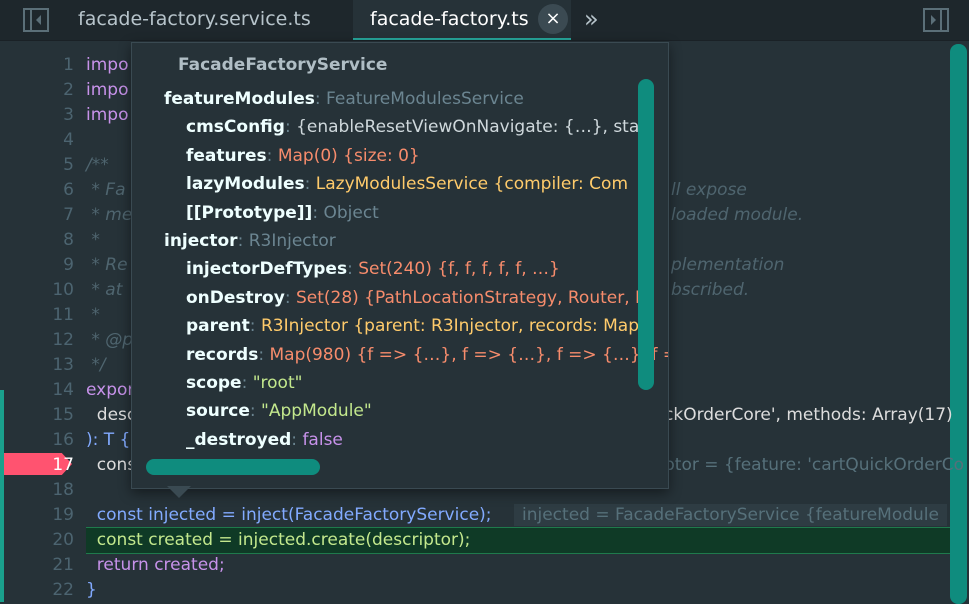 The height and width of the screenshot is (604, 969). I want to click on tree-key: scope, so click(214, 383).